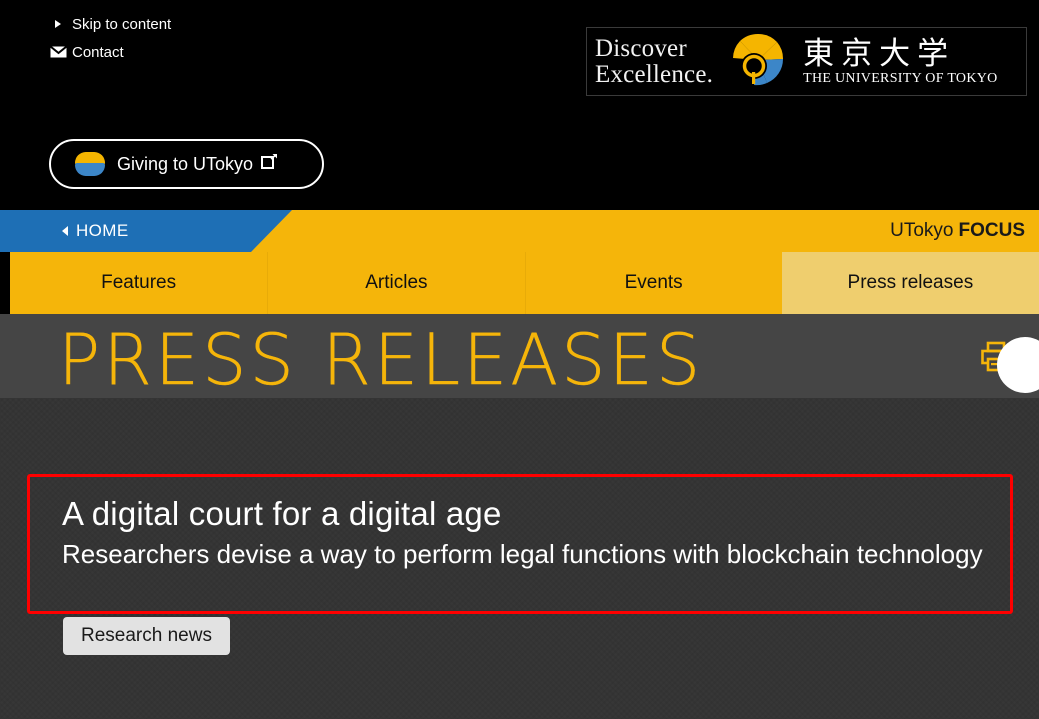 This screenshot has height=719, width=1039. I want to click on tab-press-releases: Press releases, so click(910, 283).